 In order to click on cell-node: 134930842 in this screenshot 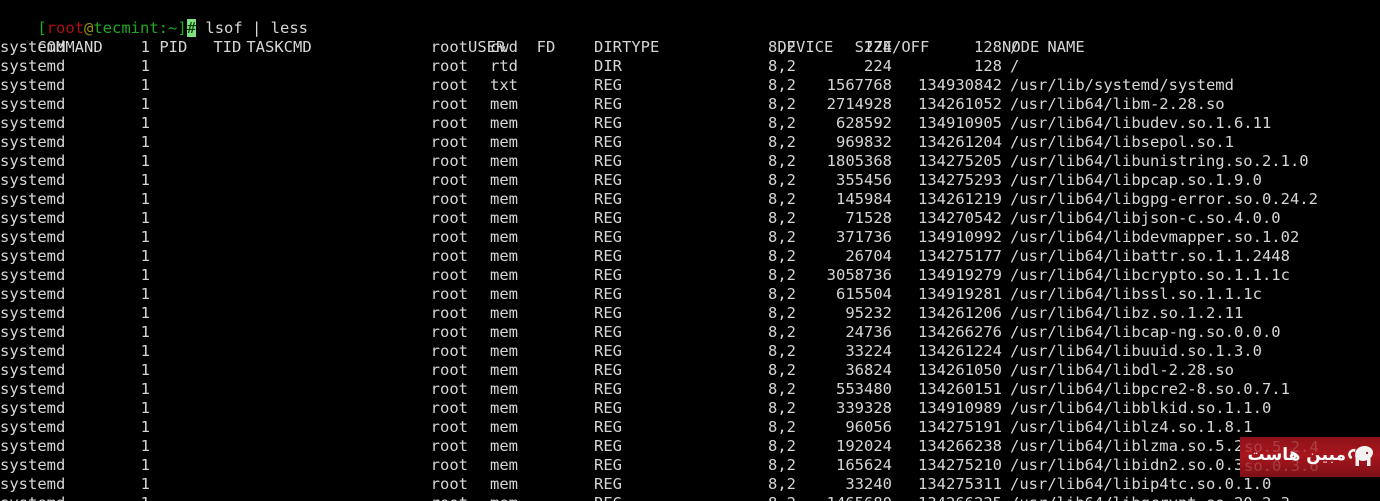, I will do `click(960, 85)`.